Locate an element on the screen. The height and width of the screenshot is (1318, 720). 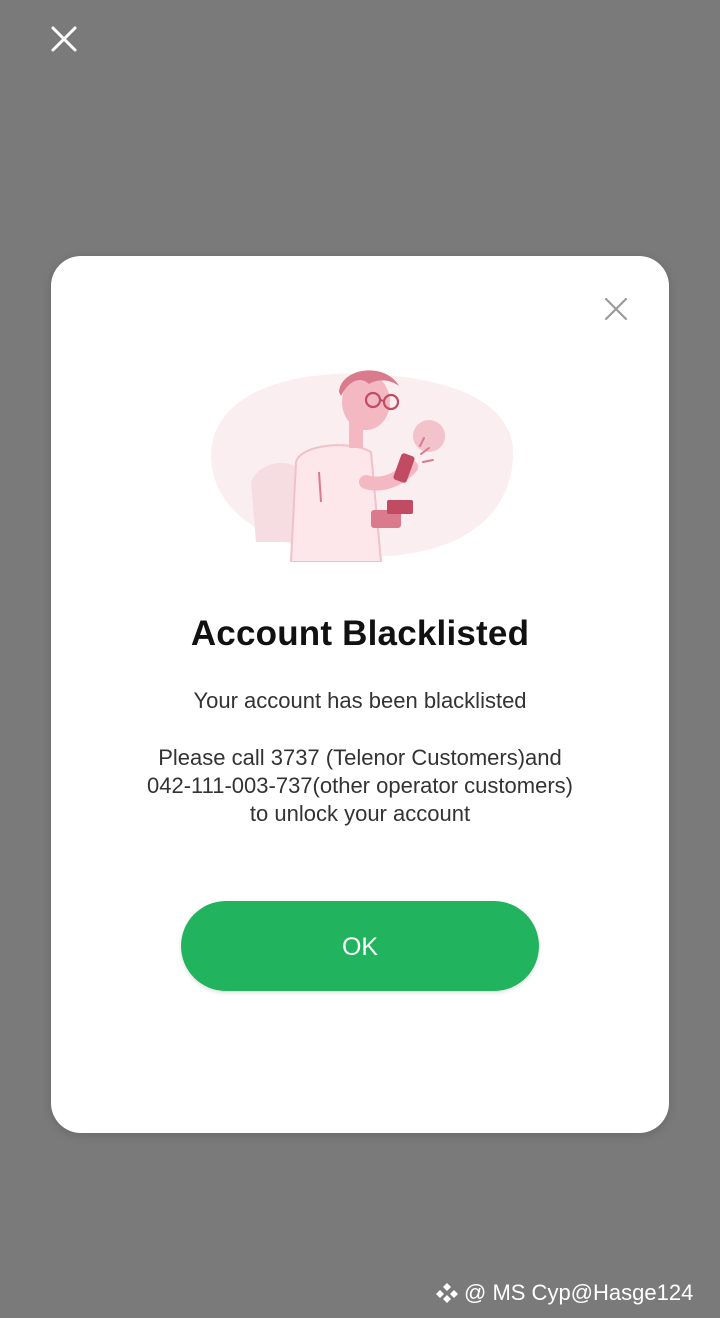
diamond-logo-icon is located at coordinates (447, 1293).